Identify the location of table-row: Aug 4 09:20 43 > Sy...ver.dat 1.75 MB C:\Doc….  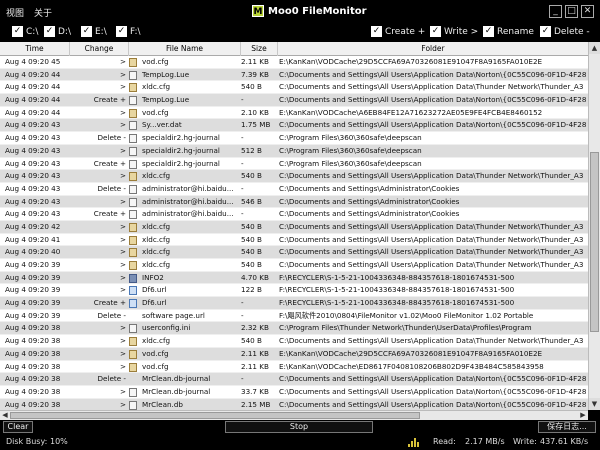
(294, 126).